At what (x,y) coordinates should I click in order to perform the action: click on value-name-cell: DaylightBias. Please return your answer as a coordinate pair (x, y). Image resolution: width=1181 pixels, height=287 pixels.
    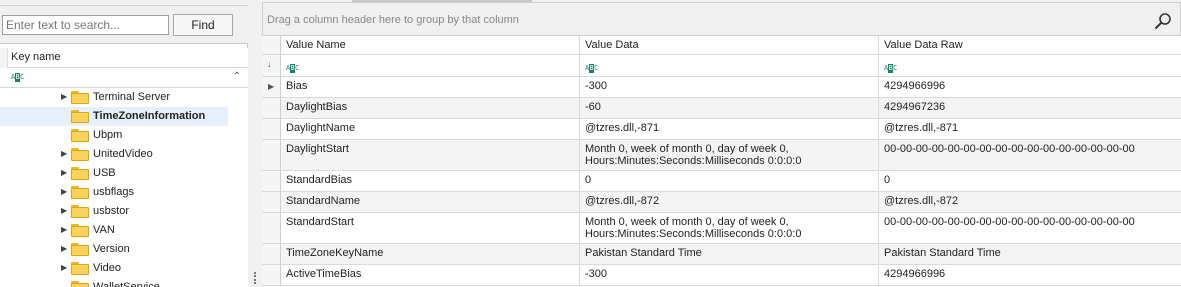
    Looking at the image, I should click on (430, 108).